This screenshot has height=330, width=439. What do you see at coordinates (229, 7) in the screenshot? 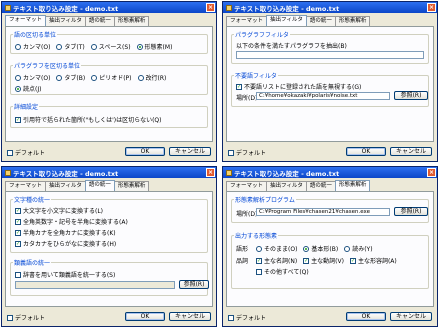
I see `app-icon` at bounding box center [229, 7].